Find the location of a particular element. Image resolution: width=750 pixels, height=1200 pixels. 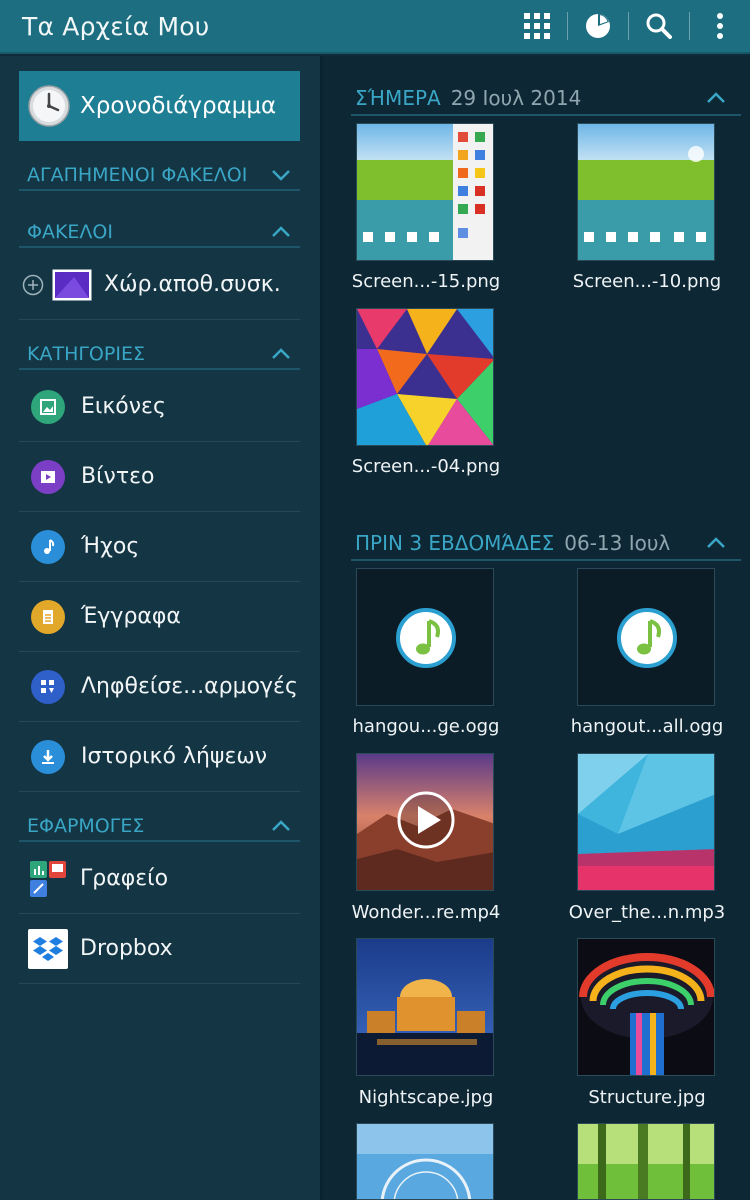

weeks-ago-group-header: ΠΡΙΝ 3 ΕΒΔΟΜΆΔΕΣ 06-13 Ιουλ is located at coordinates (546, 544).